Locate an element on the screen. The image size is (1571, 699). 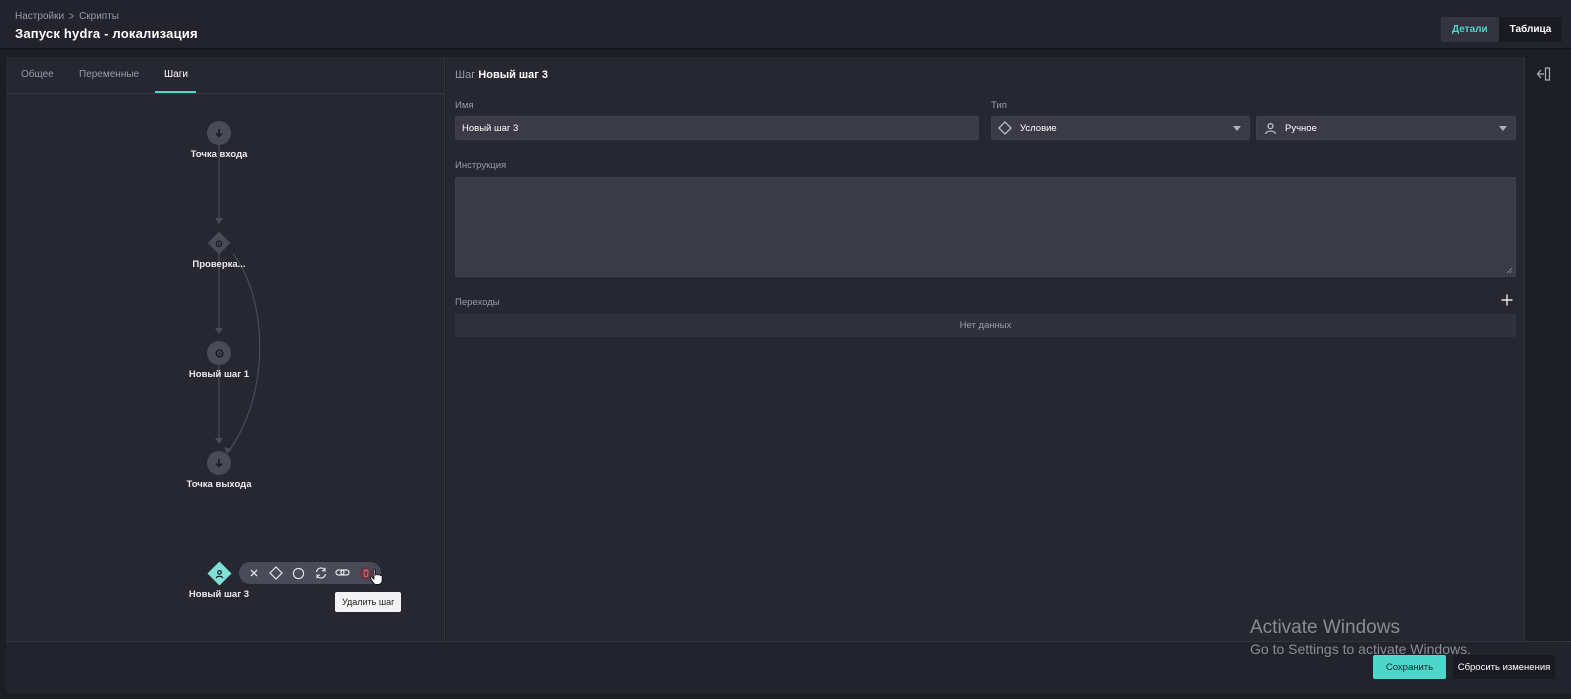
step-heading-prefix: Шаг is located at coordinates (465, 75).